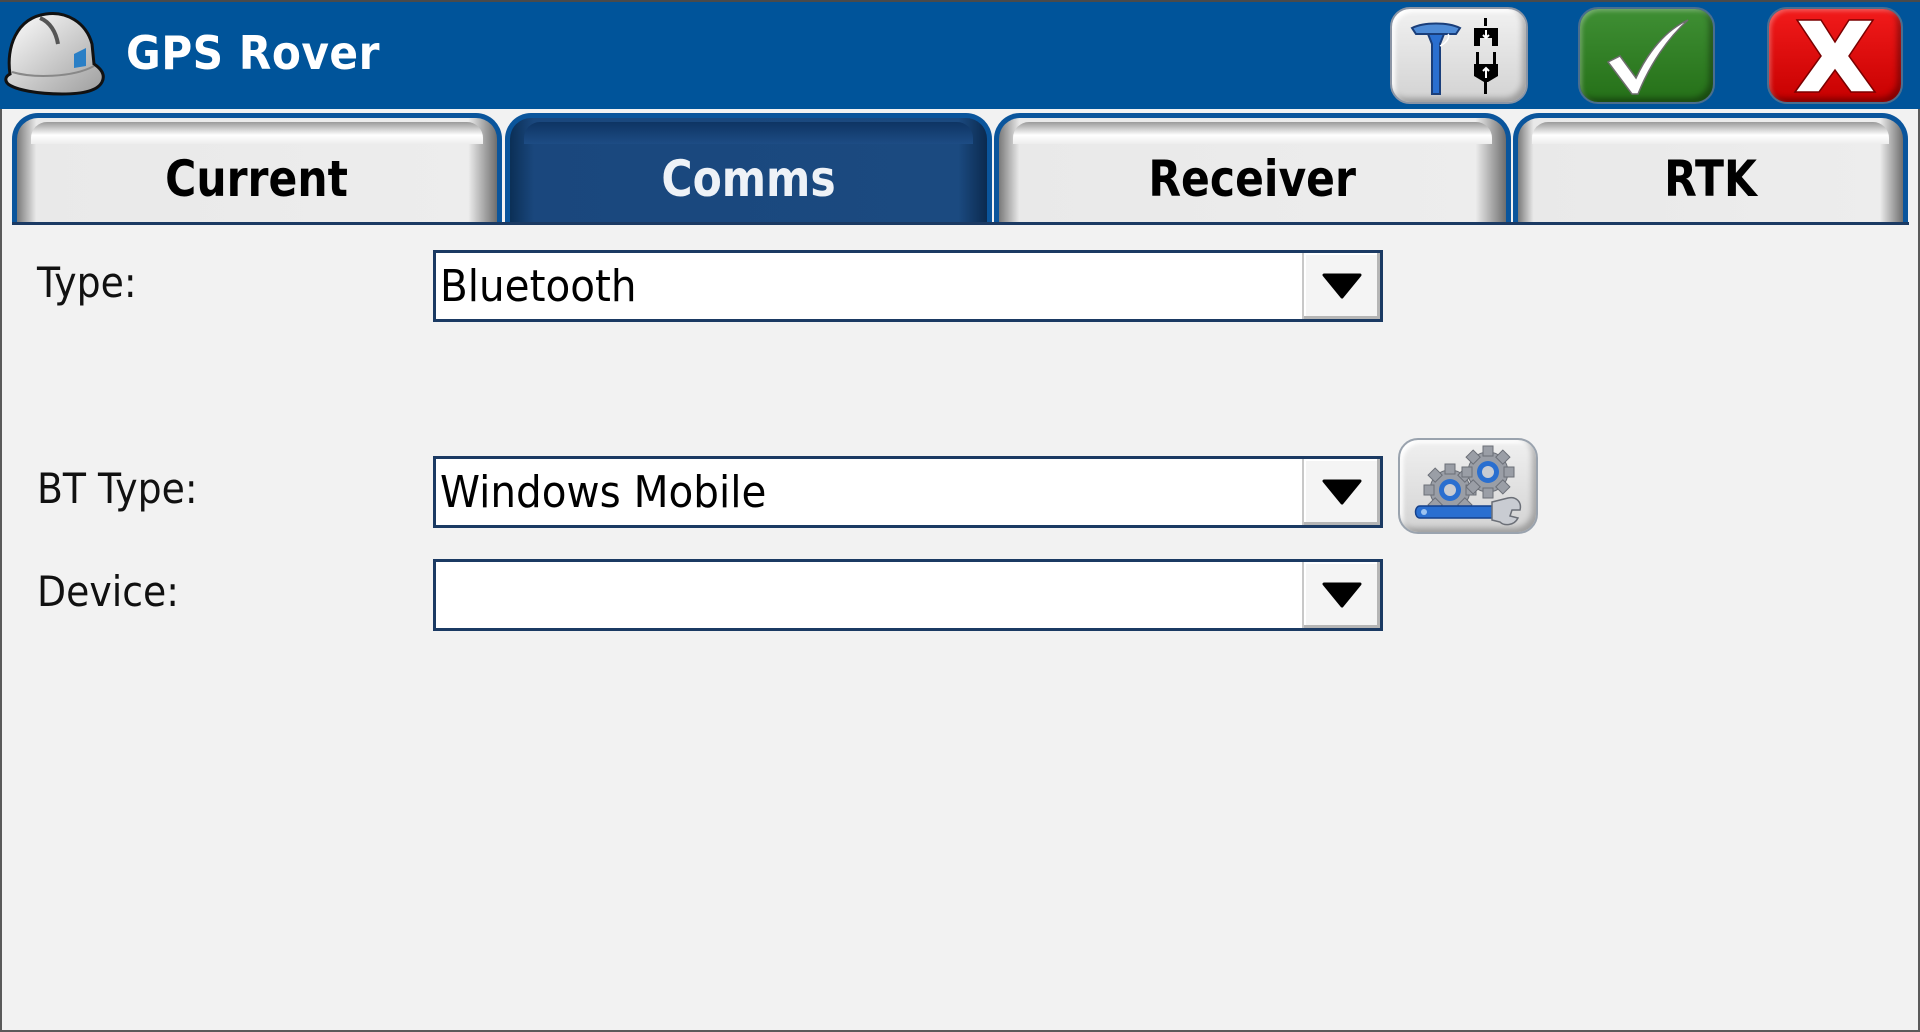 The width and height of the screenshot is (1920, 1032). I want to click on tab-comms-label: Comms, so click(748, 179).